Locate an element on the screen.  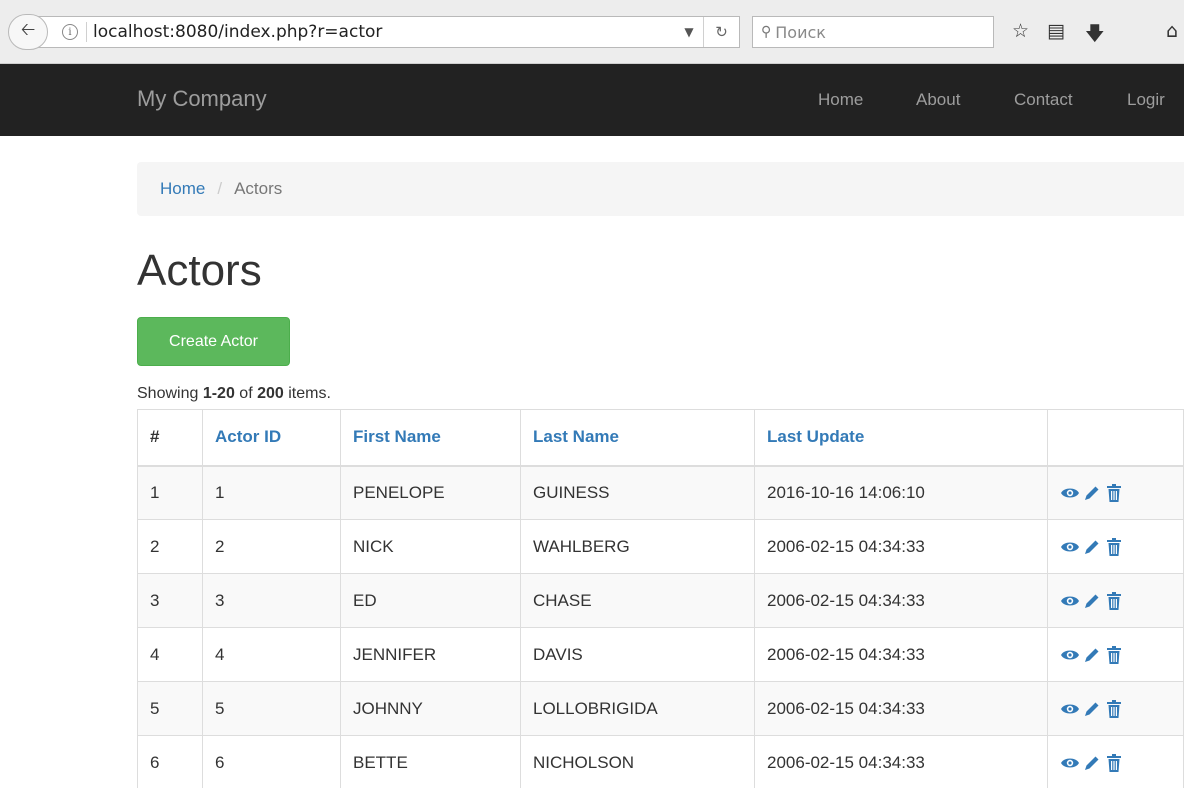
bookmark-star-icon: ☆ is located at coordinates (1020, 31).